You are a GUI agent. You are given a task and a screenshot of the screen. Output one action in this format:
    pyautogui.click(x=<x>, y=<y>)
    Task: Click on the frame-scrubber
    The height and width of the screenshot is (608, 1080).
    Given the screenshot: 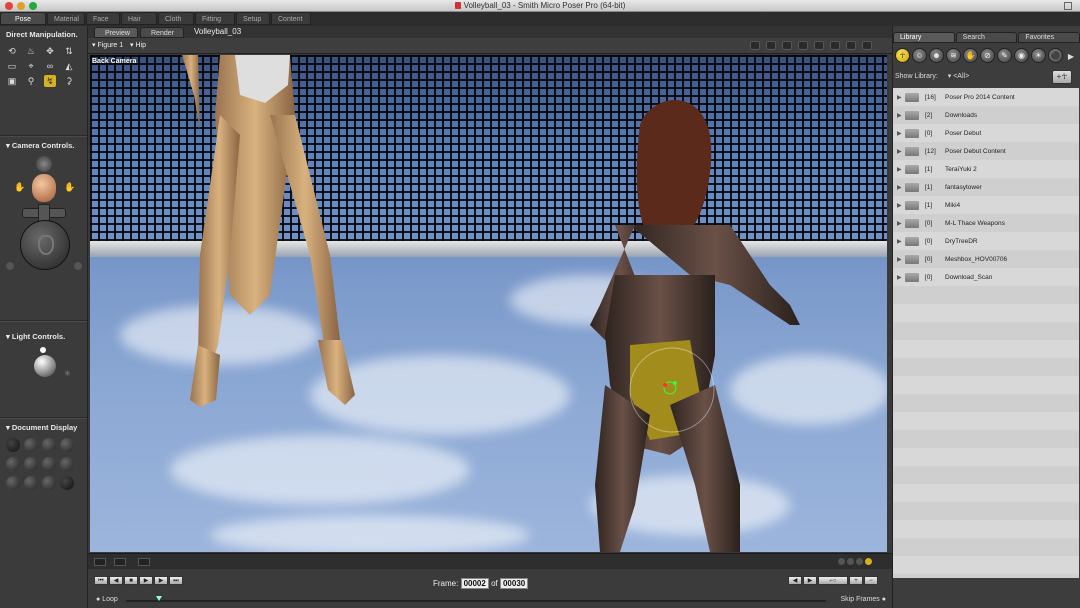 What is the action you would take?
    pyautogui.click(x=476, y=599)
    